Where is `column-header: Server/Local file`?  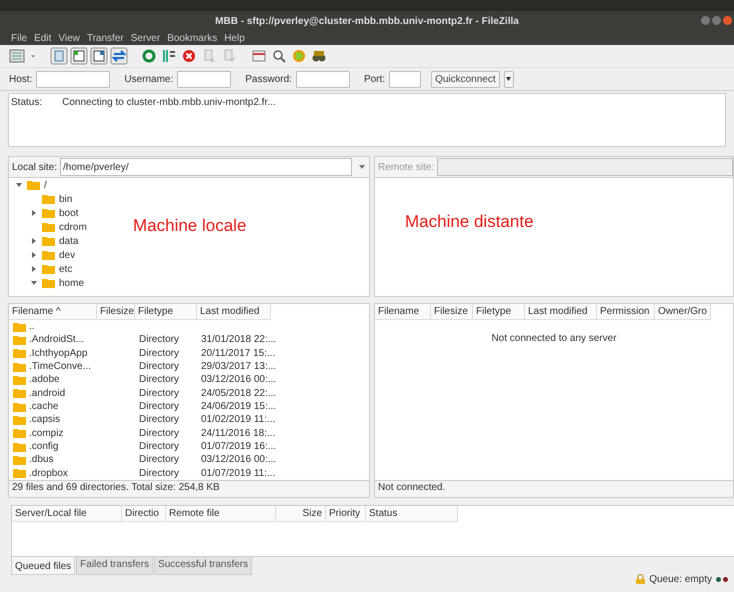 column-header: Server/Local file is located at coordinates (67, 513).